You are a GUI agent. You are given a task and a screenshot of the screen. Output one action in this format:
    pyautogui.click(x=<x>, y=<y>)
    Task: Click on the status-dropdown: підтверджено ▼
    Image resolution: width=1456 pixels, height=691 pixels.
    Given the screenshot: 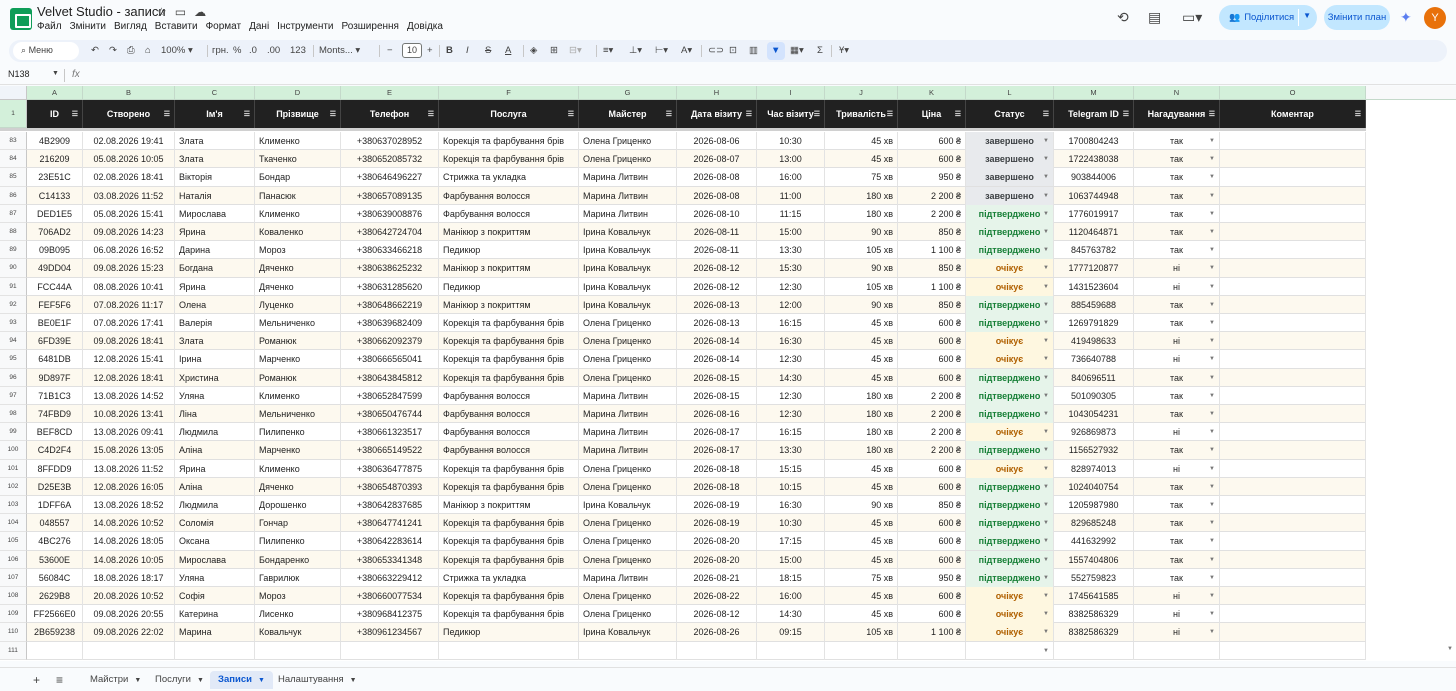 What is the action you would take?
    pyautogui.click(x=1010, y=377)
    